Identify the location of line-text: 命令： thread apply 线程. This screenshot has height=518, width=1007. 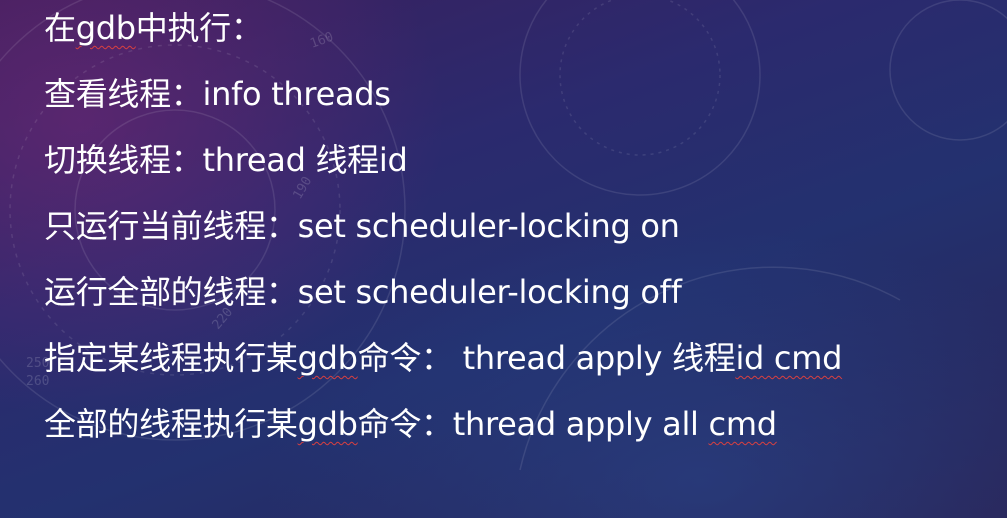
(546, 358).